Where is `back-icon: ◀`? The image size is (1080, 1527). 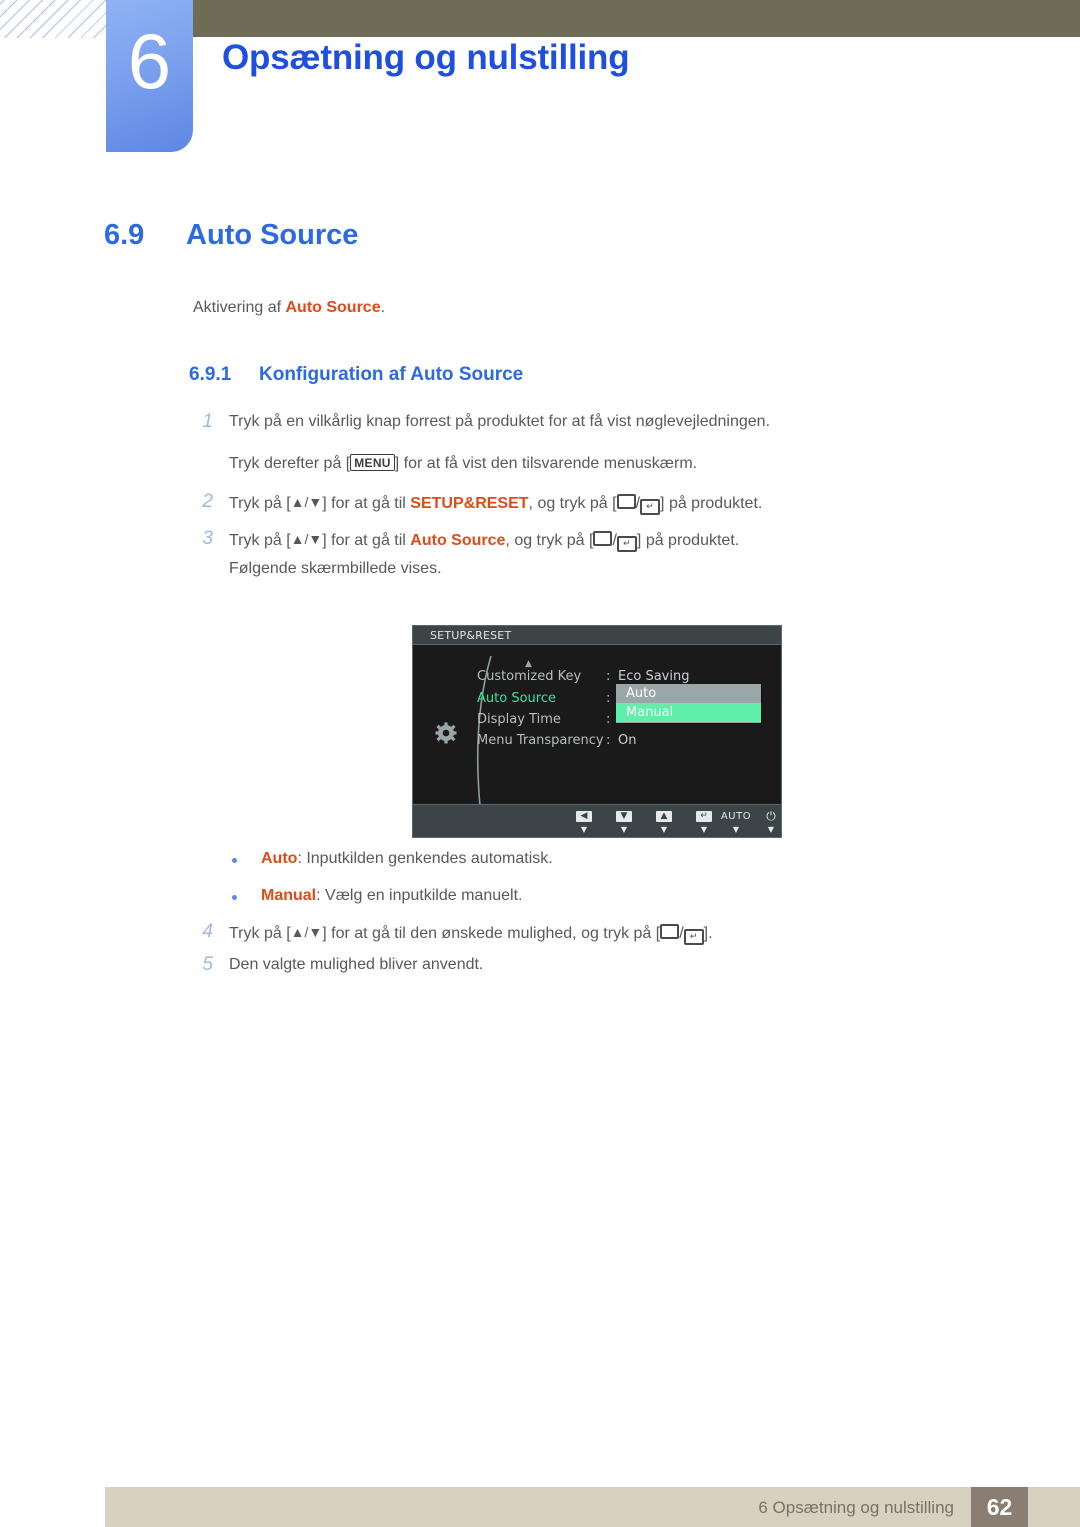
back-icon: ◀ is located at coordinates (584, 816).